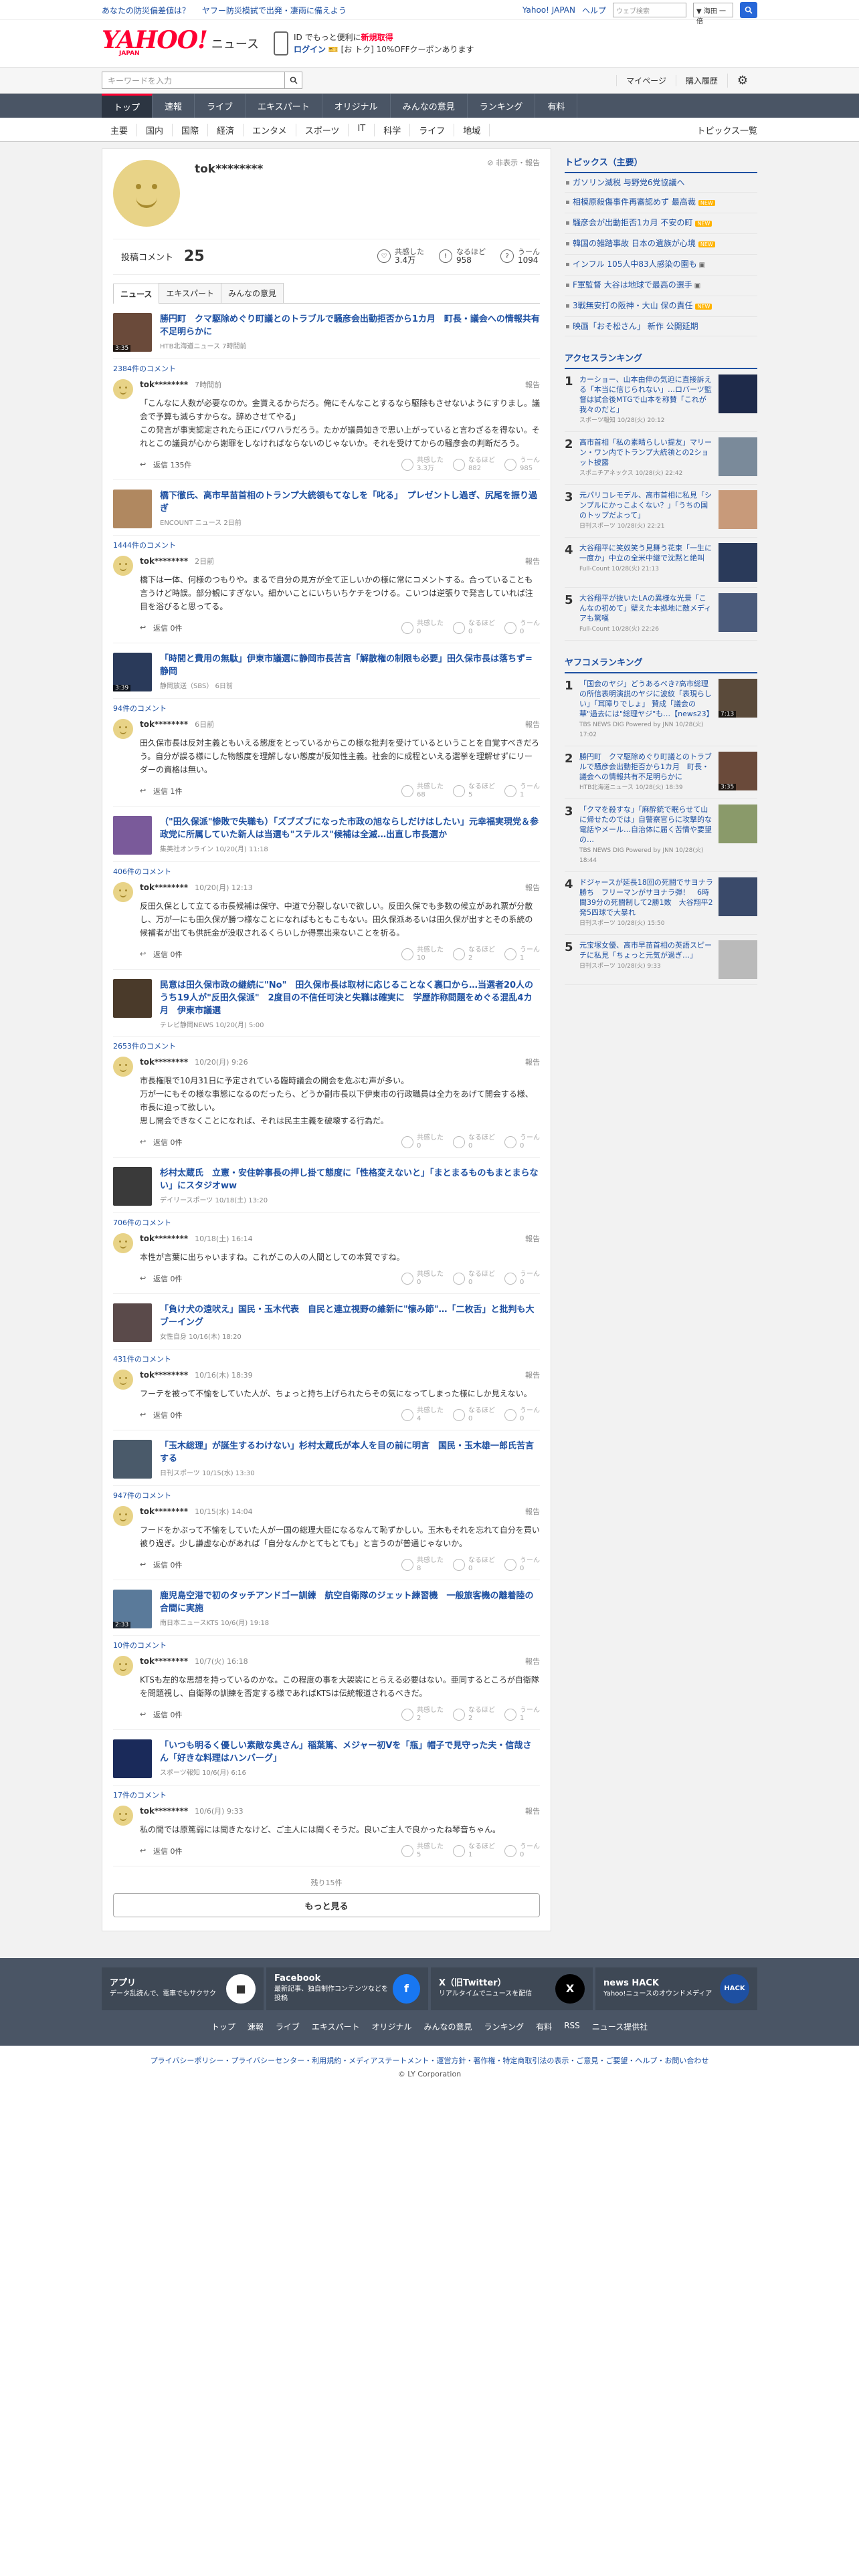 This screenshot has height=2576, width=859. What do you see at coordinates (202, 80) in the screenshot?
I see `news-search-box: キーワードを入力` at bounding box center [202, 80].